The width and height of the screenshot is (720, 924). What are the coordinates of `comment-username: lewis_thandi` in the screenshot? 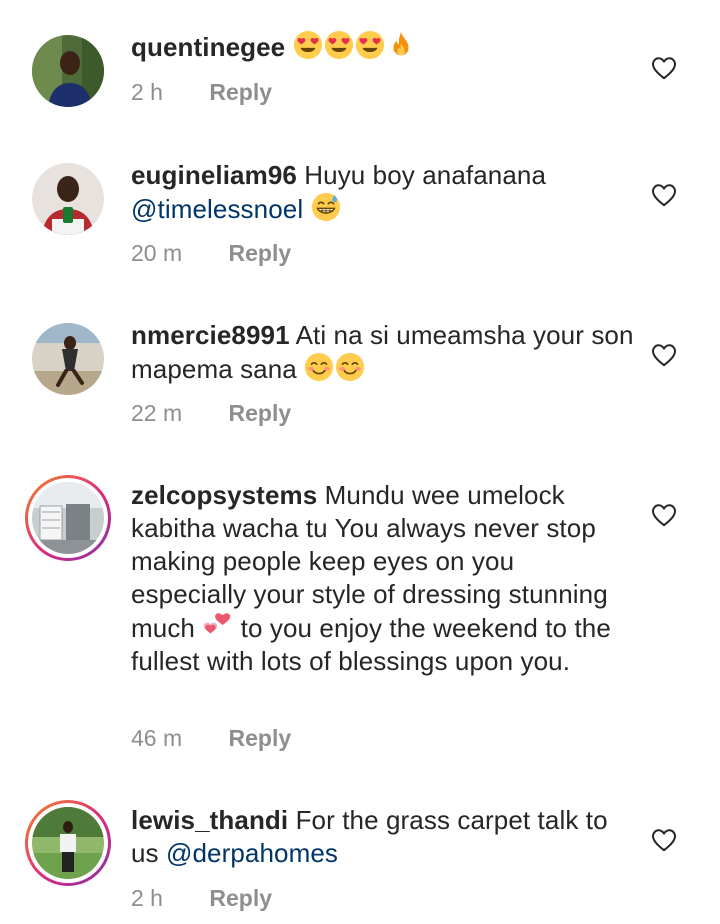 It's located at (209, 820).